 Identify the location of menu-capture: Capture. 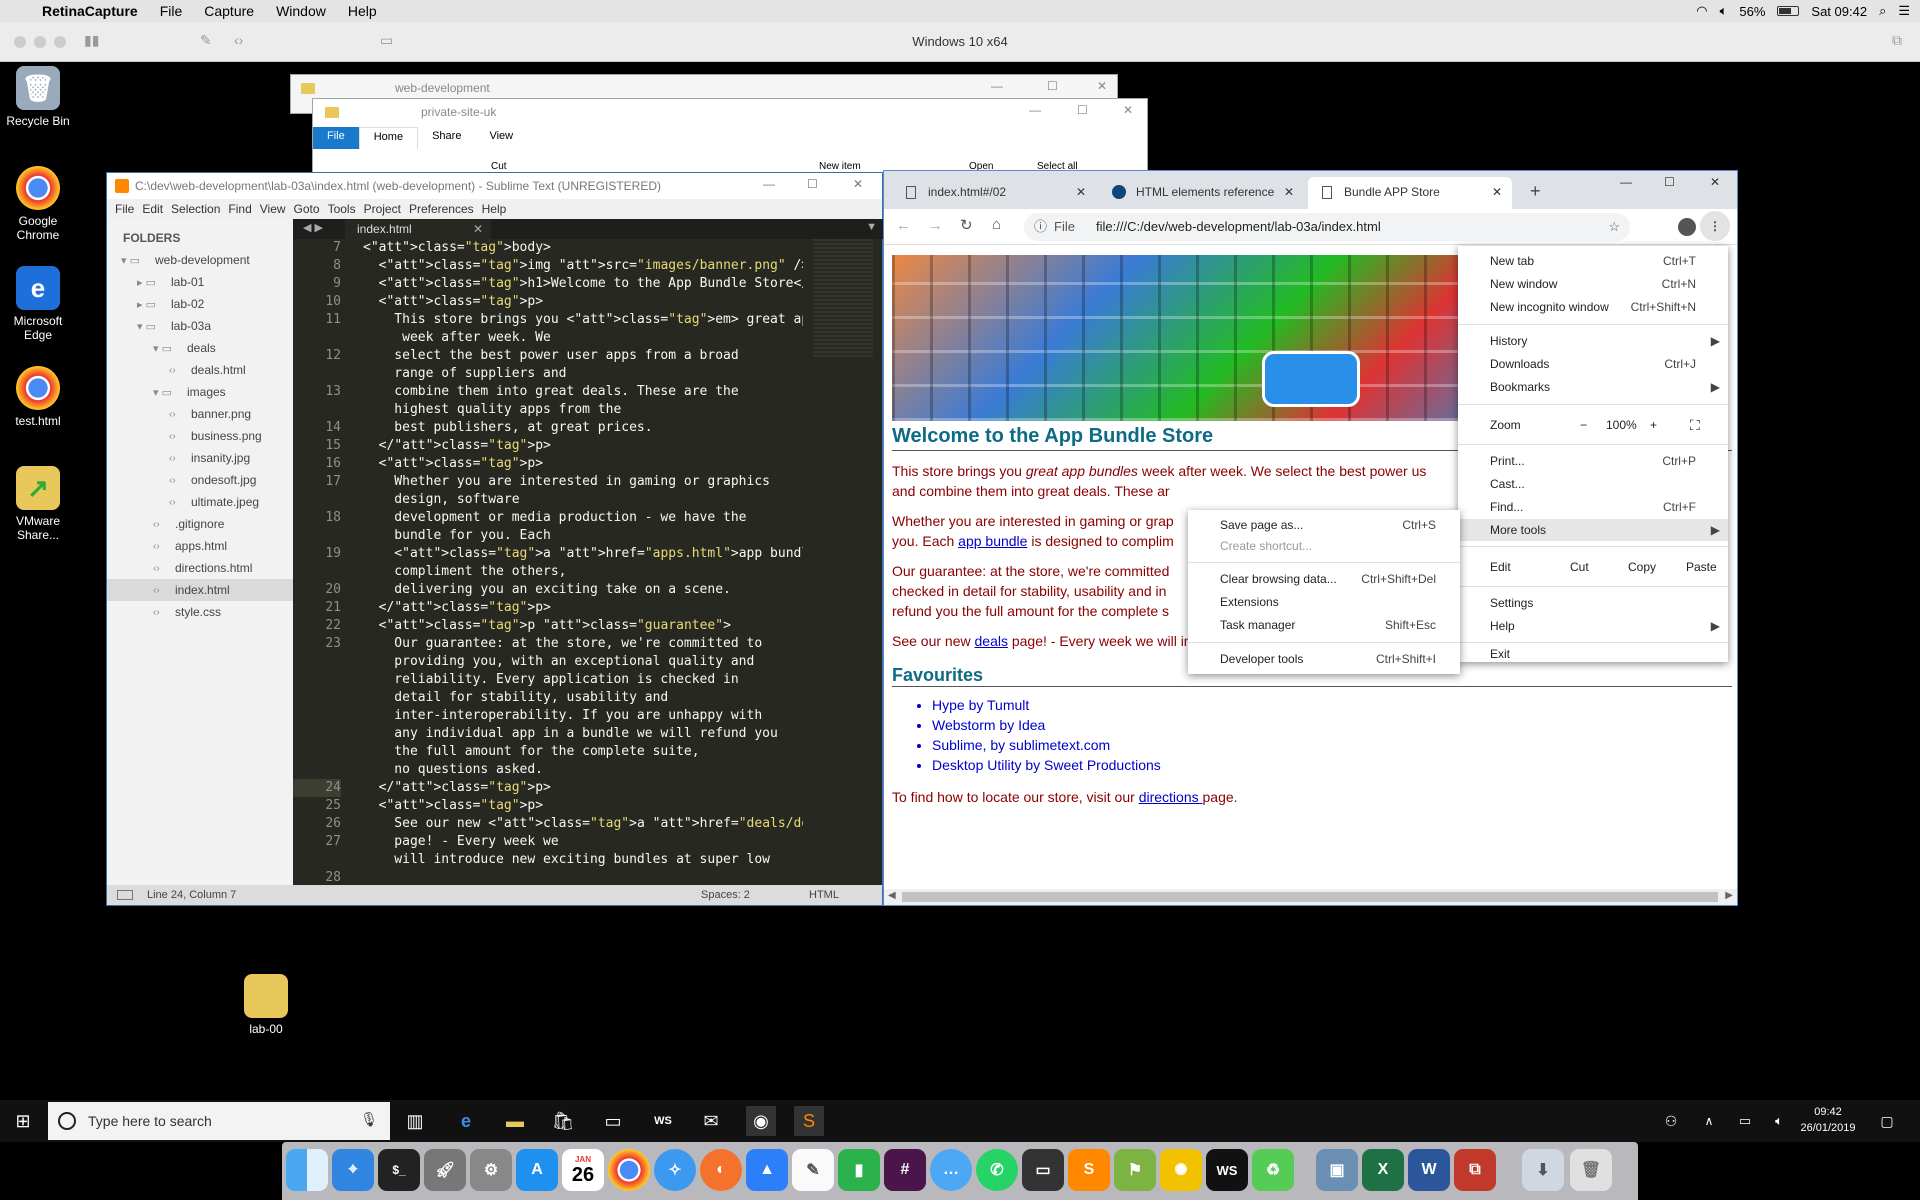
(229, 11).